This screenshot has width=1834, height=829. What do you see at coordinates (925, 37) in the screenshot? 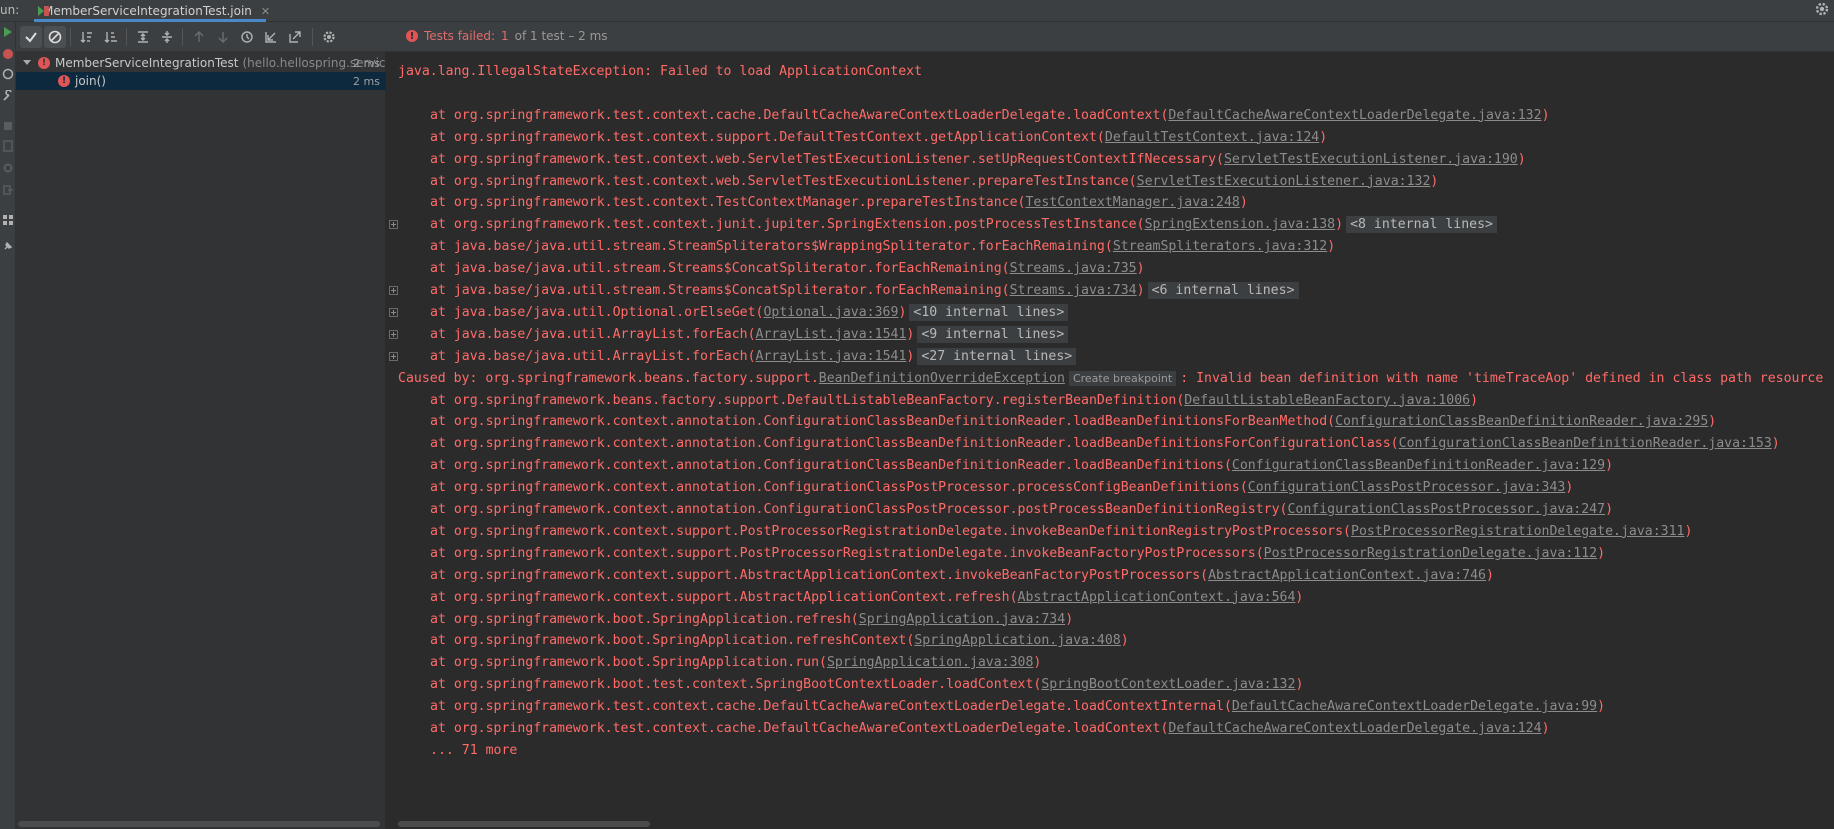
I see `test-toolbar: ! Tests failed: 1 of 1 test – 2 ms` at bounding box center [925, 37].